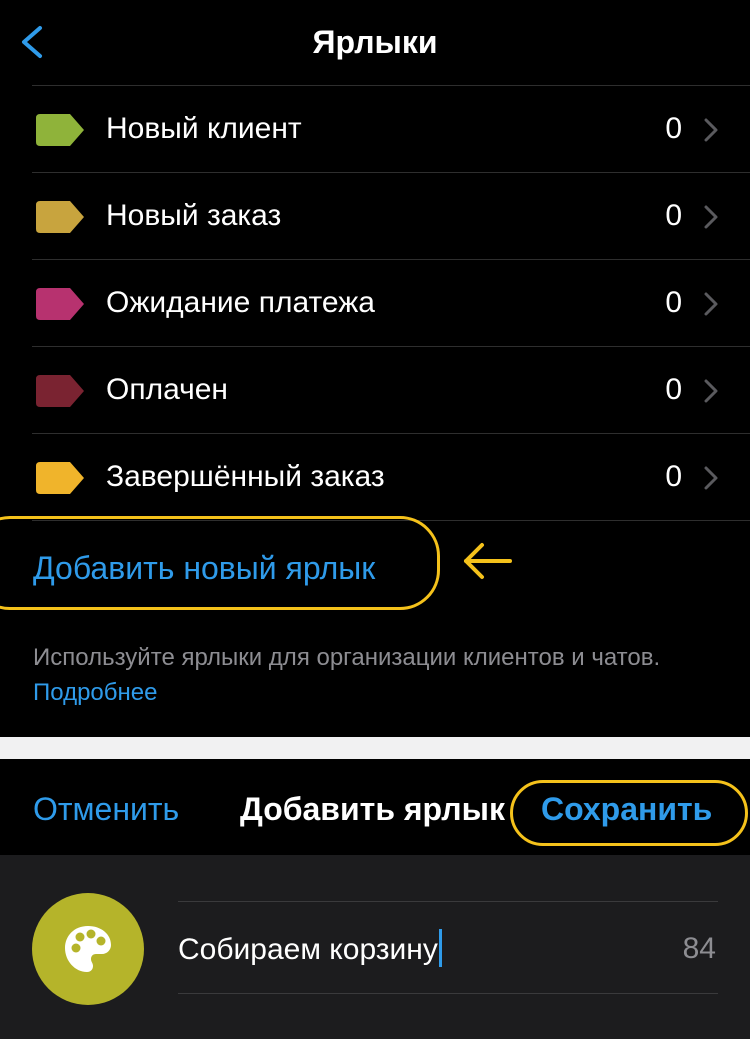 The height and width of the screenshot is (1039, 750). I want to click on label-name-input: Собираем корзину, so click(310, 949).